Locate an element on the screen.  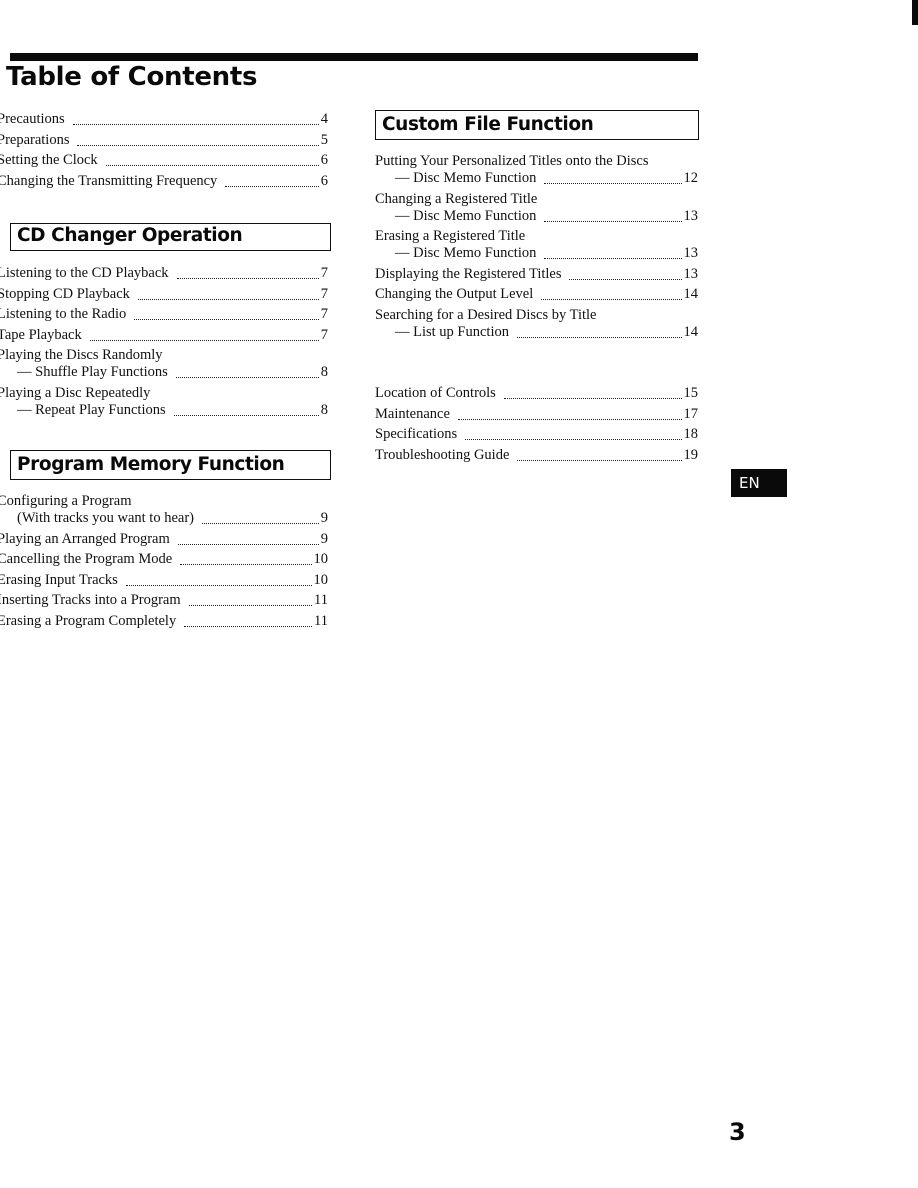
toc-entry-title: Maintenance is located at coordinates (412, 413).